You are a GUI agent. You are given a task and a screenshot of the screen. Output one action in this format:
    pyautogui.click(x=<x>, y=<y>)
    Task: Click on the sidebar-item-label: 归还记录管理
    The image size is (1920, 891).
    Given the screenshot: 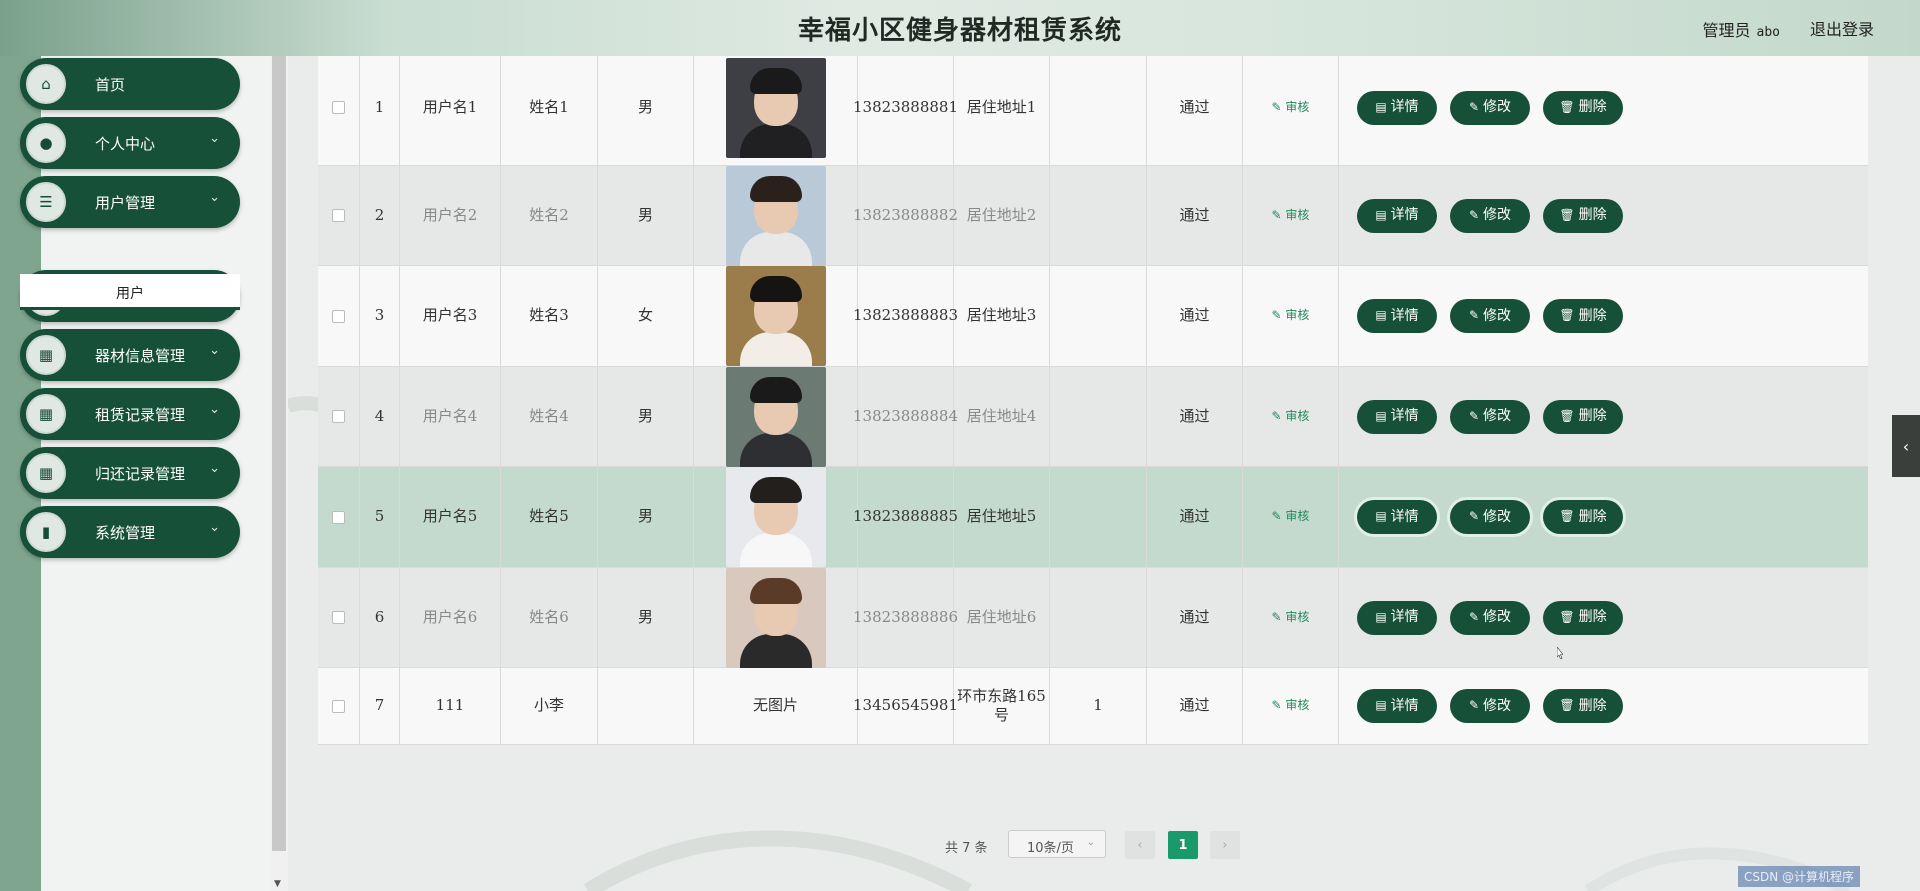 What is the action you would take?
    pyautogui.click(x=140, y=474)
    